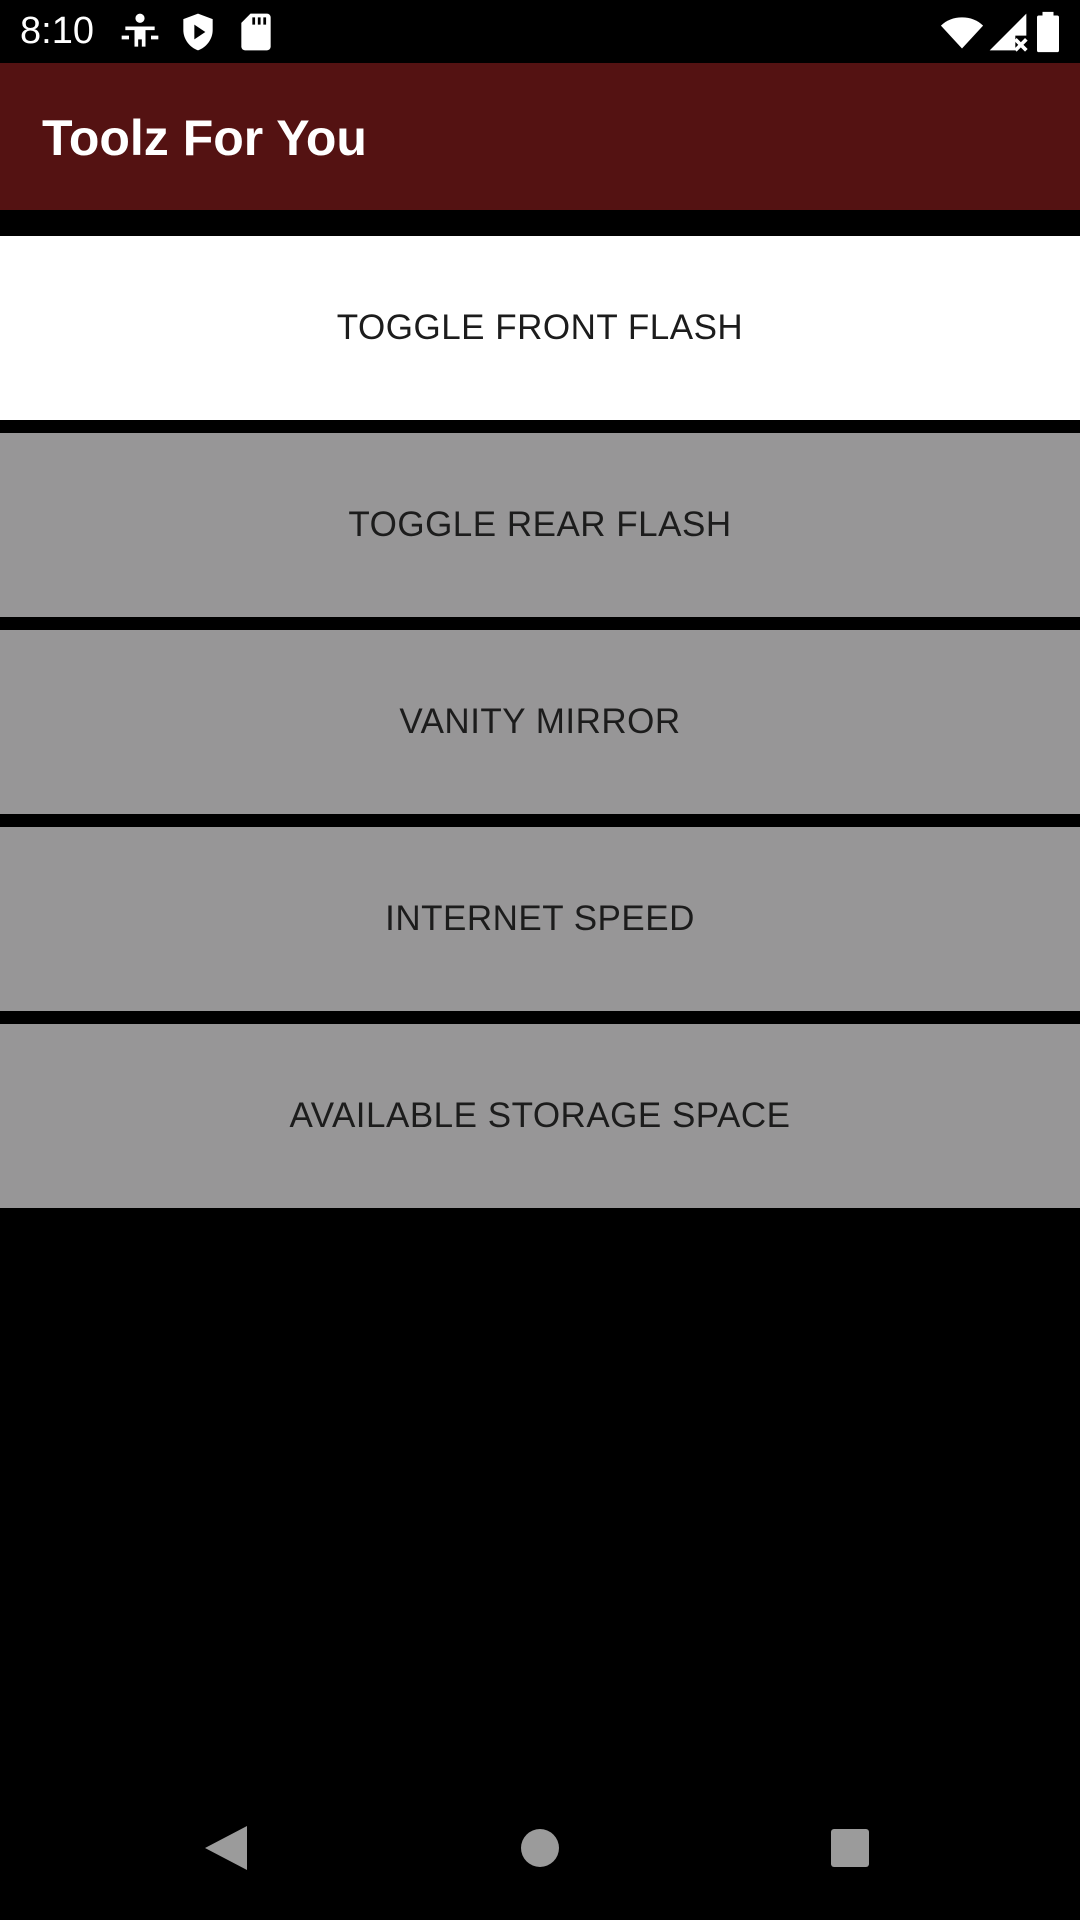 This screenshot has width=1080, height=1920. I want to click on recents-icon, so click(850, 1848).